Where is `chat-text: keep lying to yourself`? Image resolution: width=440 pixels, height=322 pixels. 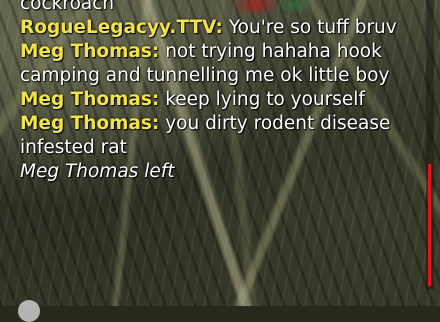 chat-text: keep lying to yourself is located at coordinates (262, 99).